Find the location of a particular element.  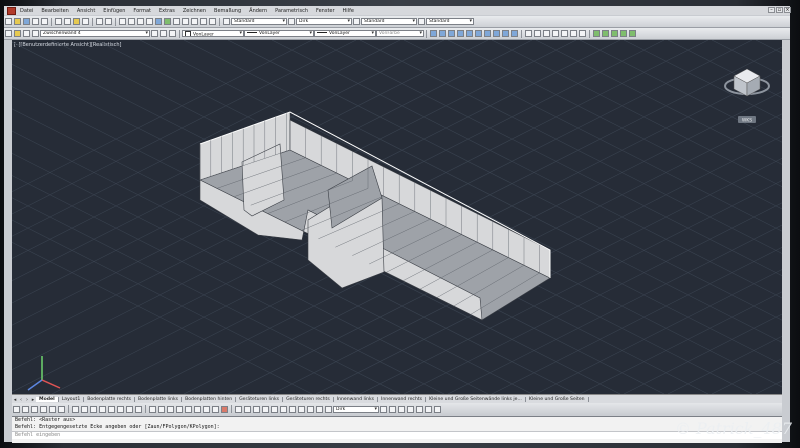

calculator-icon is located at coordinates (203, 21).